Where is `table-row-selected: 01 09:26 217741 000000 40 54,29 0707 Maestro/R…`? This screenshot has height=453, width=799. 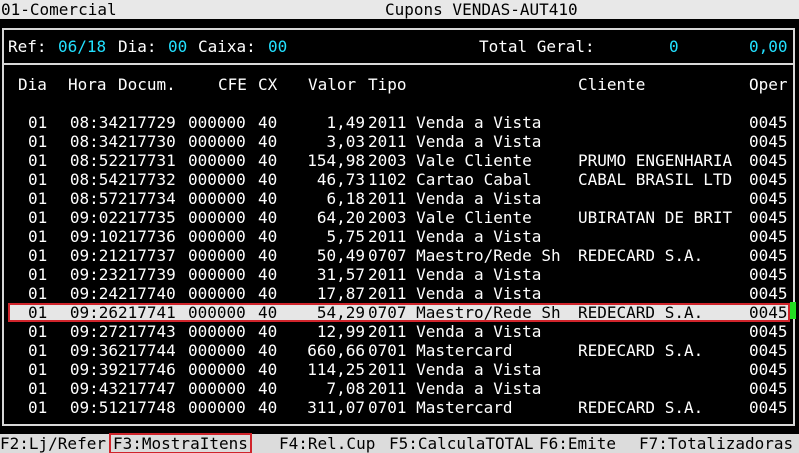
table-row-selected: 01 09:26 217741 000000 40 54,29 0707 Maestro/R… is located at coordinates (399, 312).